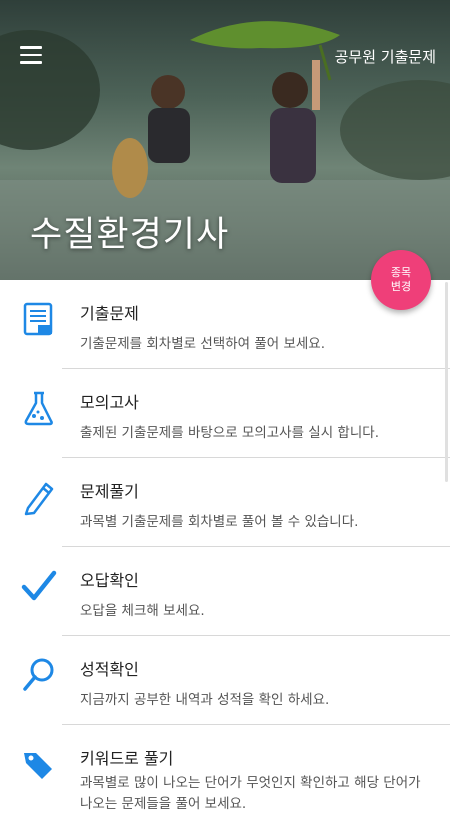 The height and width of the screenshot is (815, 450). I want to click on magnifier-icon, so click(38, 674).